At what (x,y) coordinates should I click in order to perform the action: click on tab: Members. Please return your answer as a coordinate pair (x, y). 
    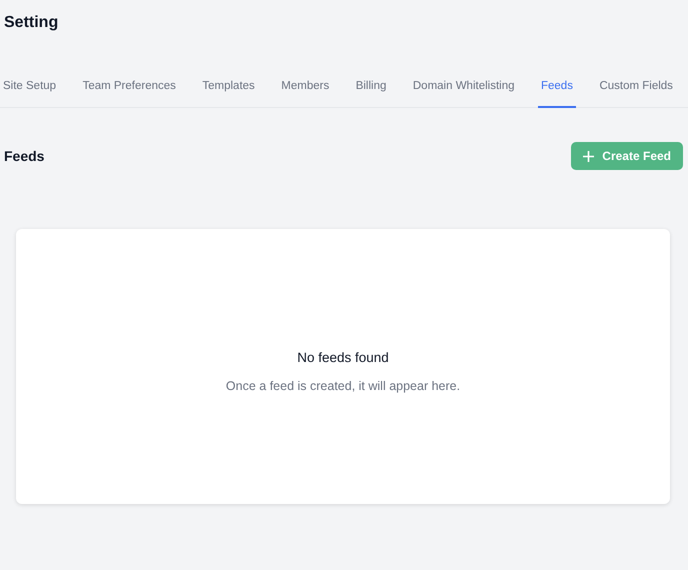
    Looking at the image, I should click on (305, 89).